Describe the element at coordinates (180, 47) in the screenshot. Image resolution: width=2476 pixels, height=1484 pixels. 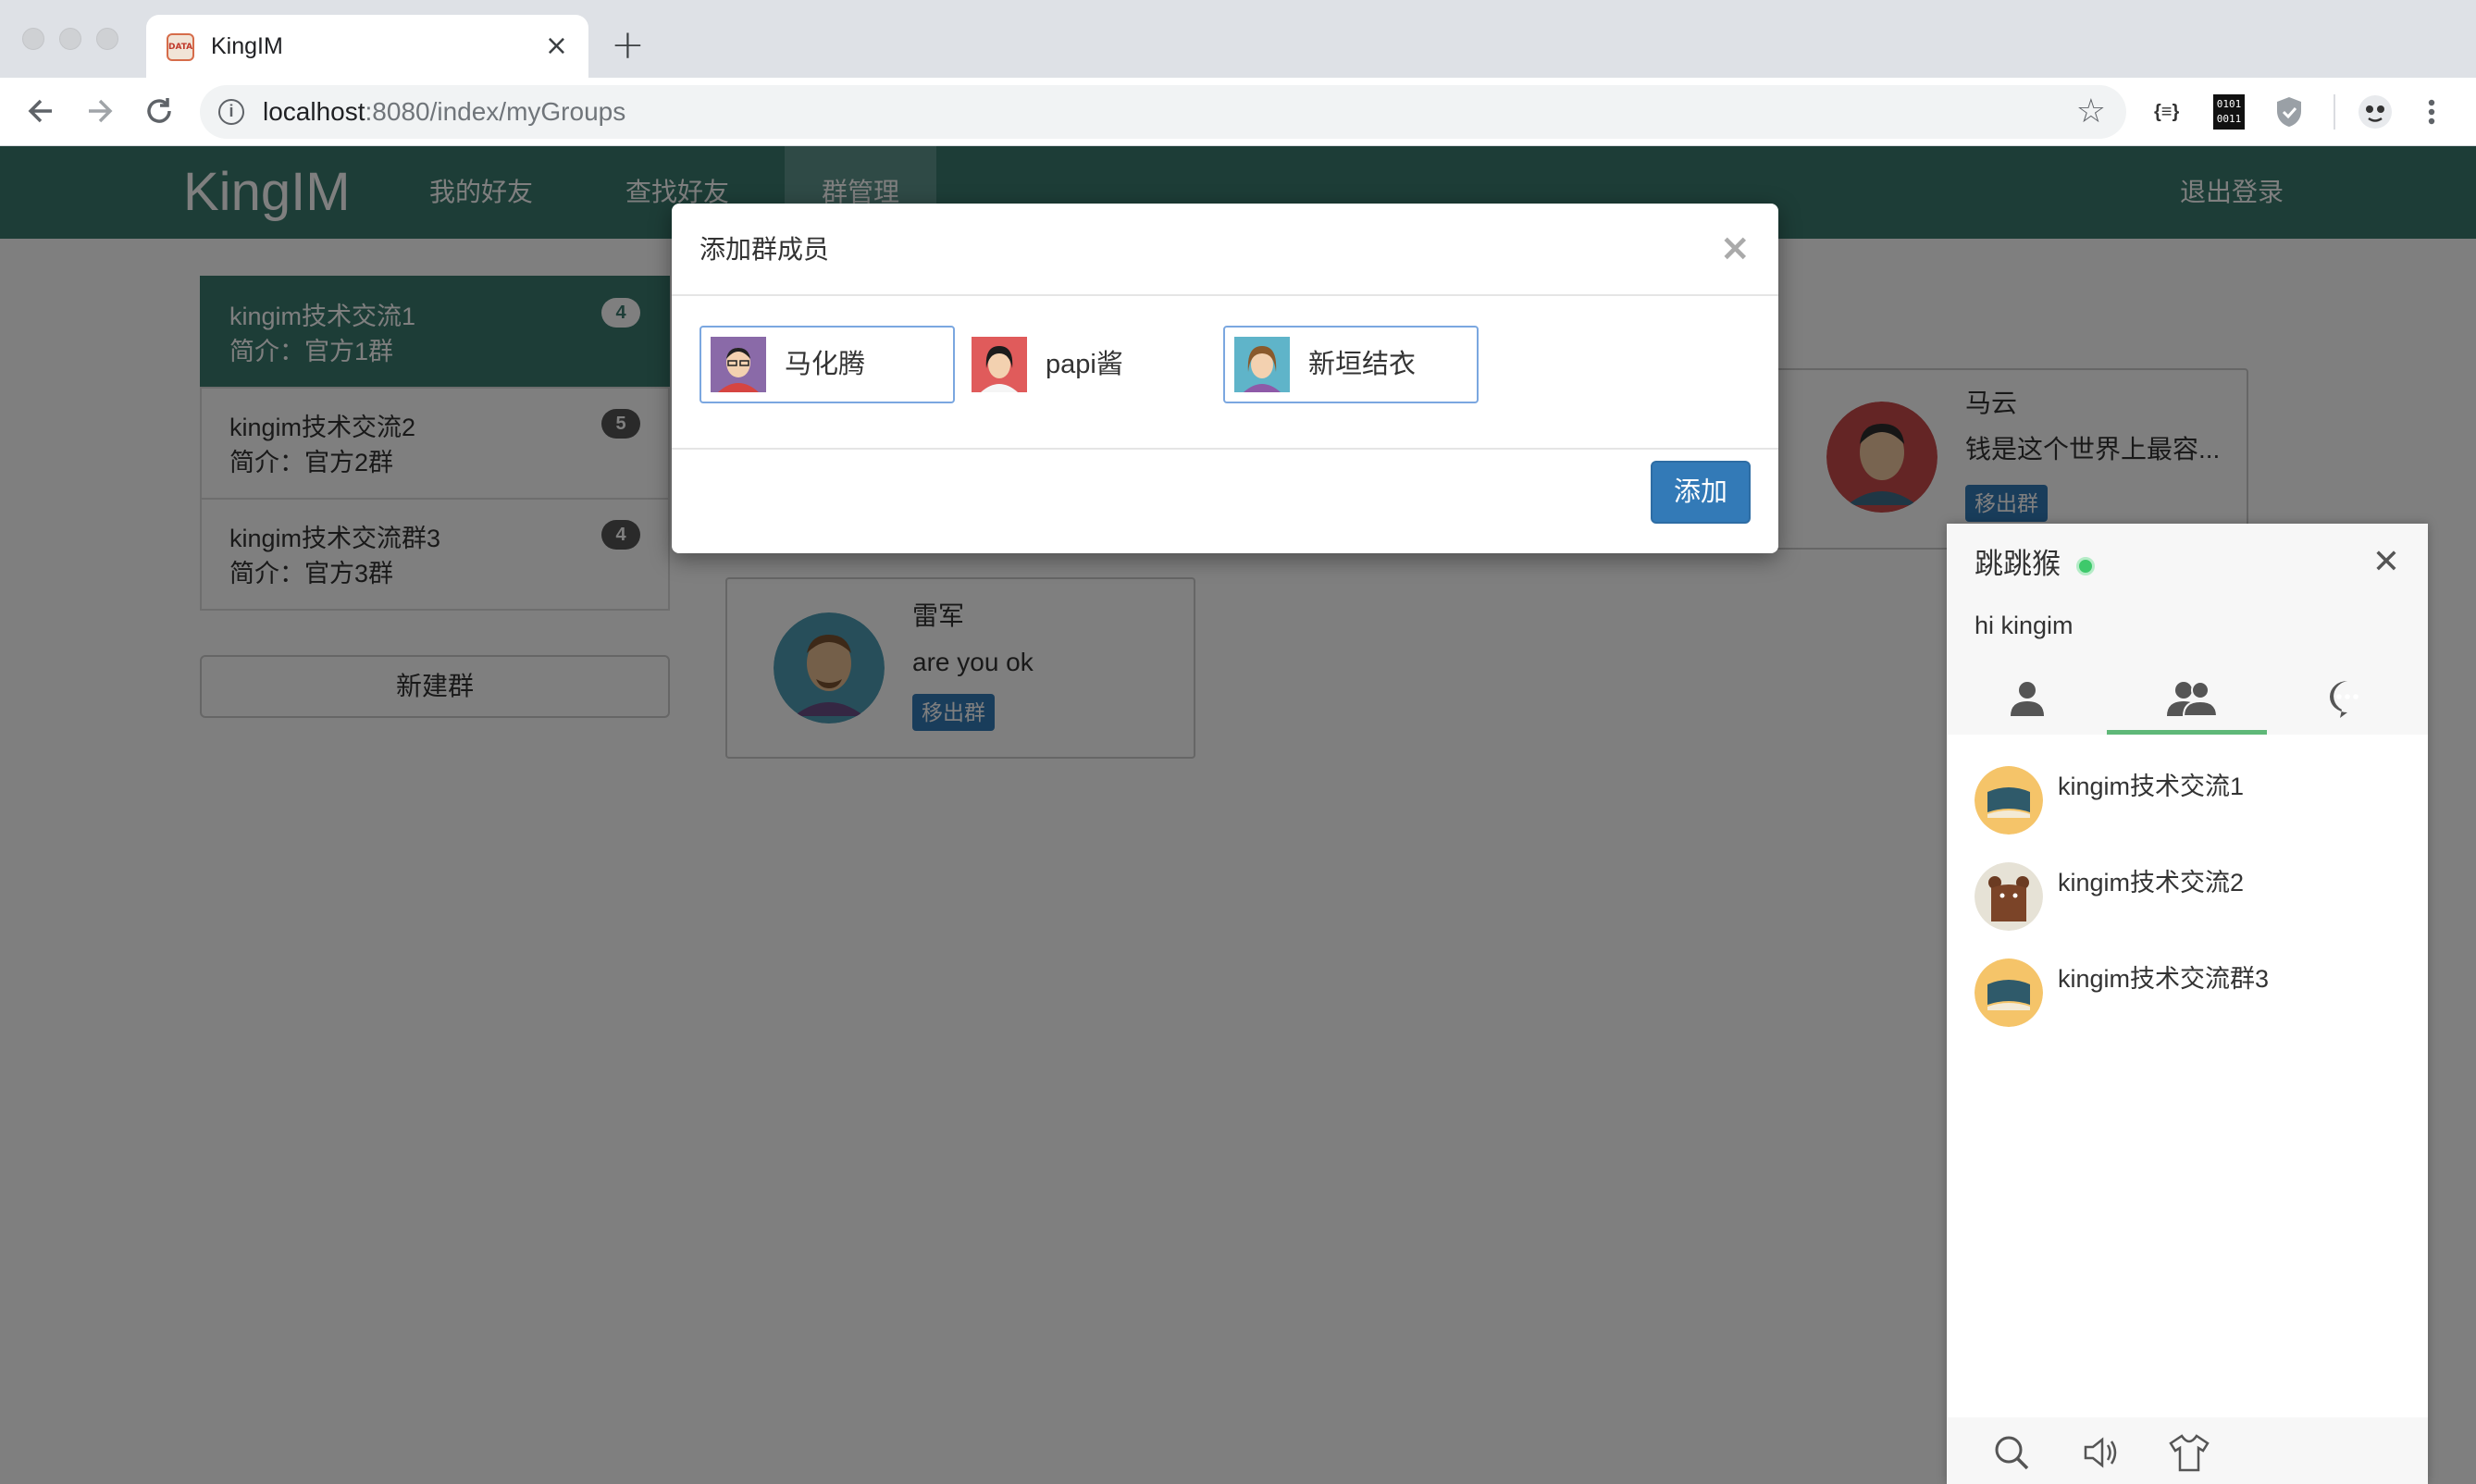
I see `tab-favicon-icon: DATA` at that location.